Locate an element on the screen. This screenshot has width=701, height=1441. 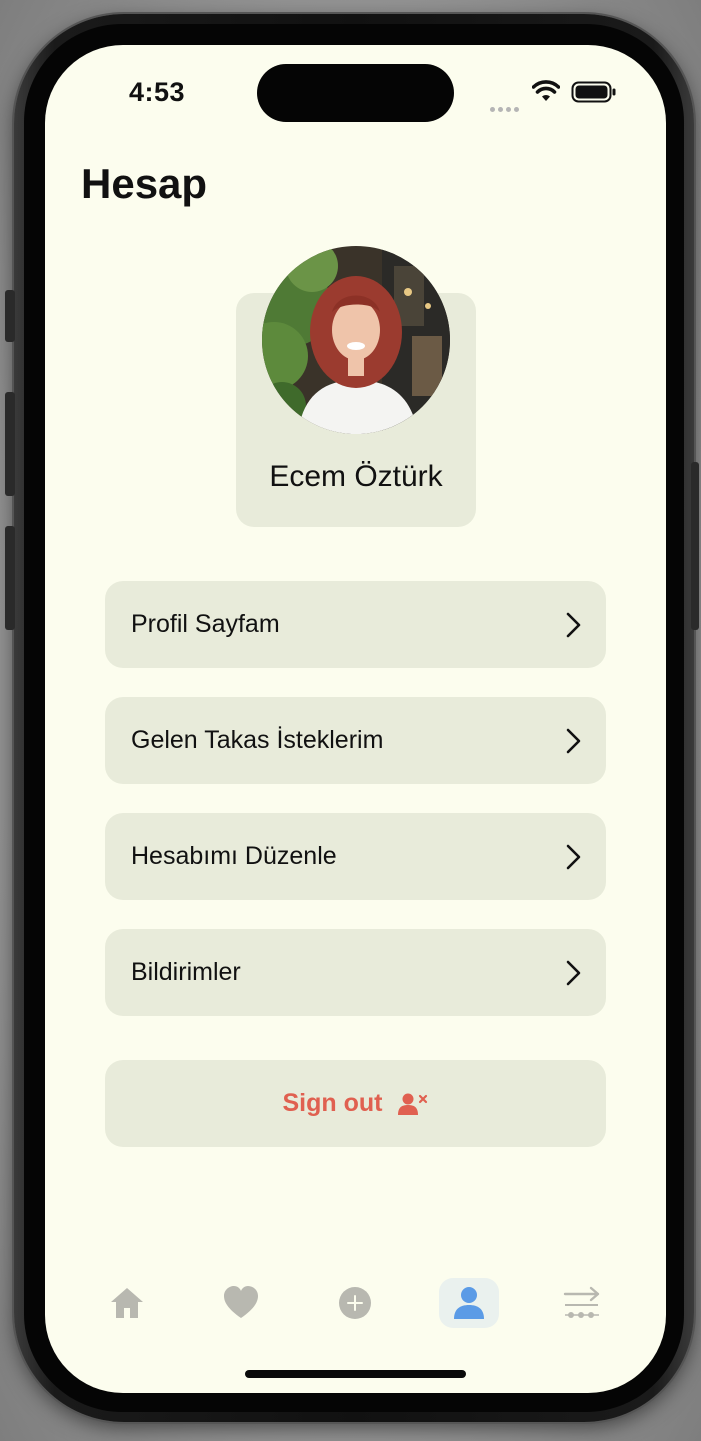
menu-item-notifications: Bildirimler is located at coordinates (355, 972).